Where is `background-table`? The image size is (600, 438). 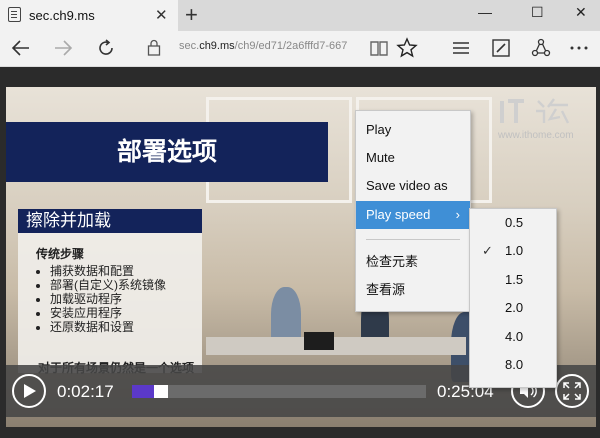
background-table is located at coordinates (336, 346).